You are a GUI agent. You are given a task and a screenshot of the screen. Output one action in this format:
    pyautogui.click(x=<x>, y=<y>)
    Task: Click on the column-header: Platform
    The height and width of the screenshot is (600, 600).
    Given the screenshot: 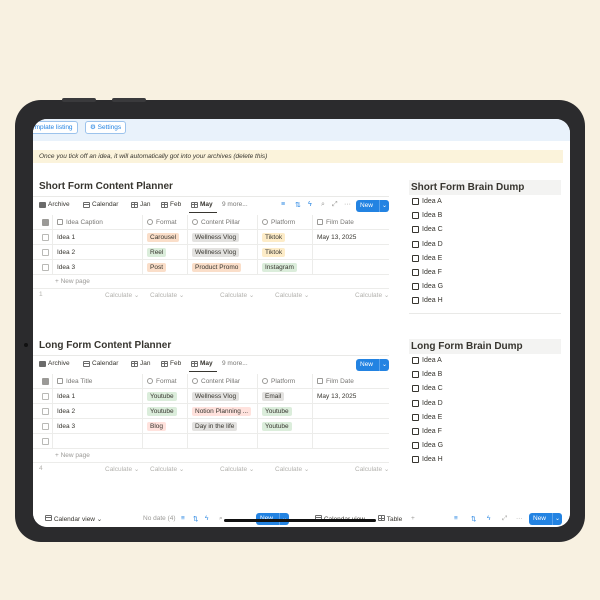 What is the action you would take?
    pyautogui.click(x=285, y=381)
    